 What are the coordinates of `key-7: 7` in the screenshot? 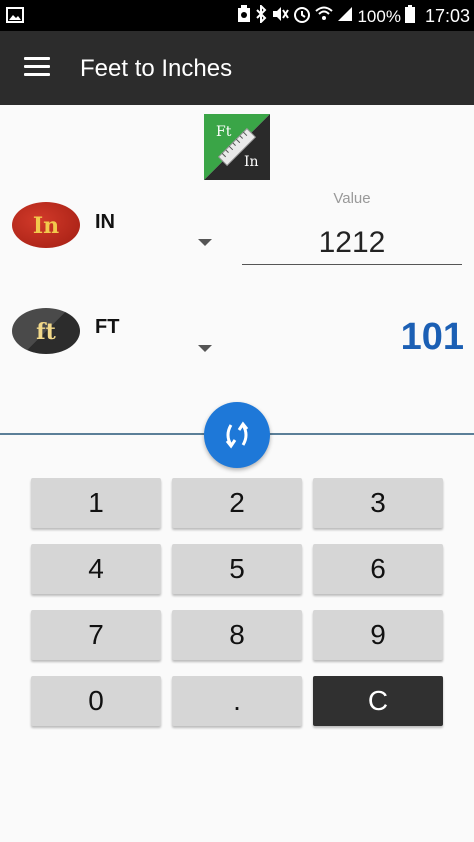 It's located at (96, 635).